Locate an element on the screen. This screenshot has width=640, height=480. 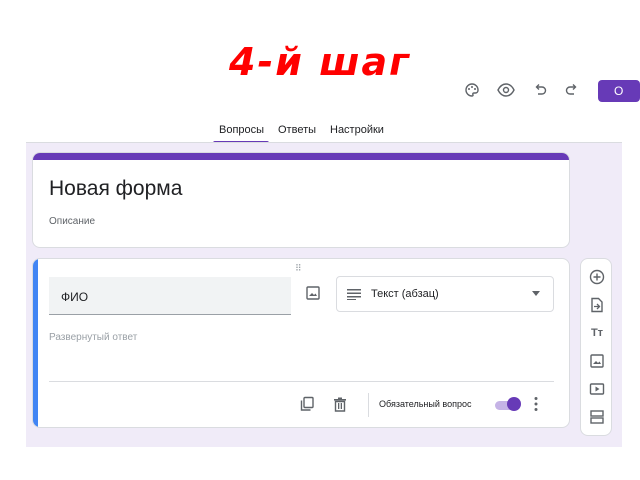
toggle-knob is located at coordinates (514, 404).